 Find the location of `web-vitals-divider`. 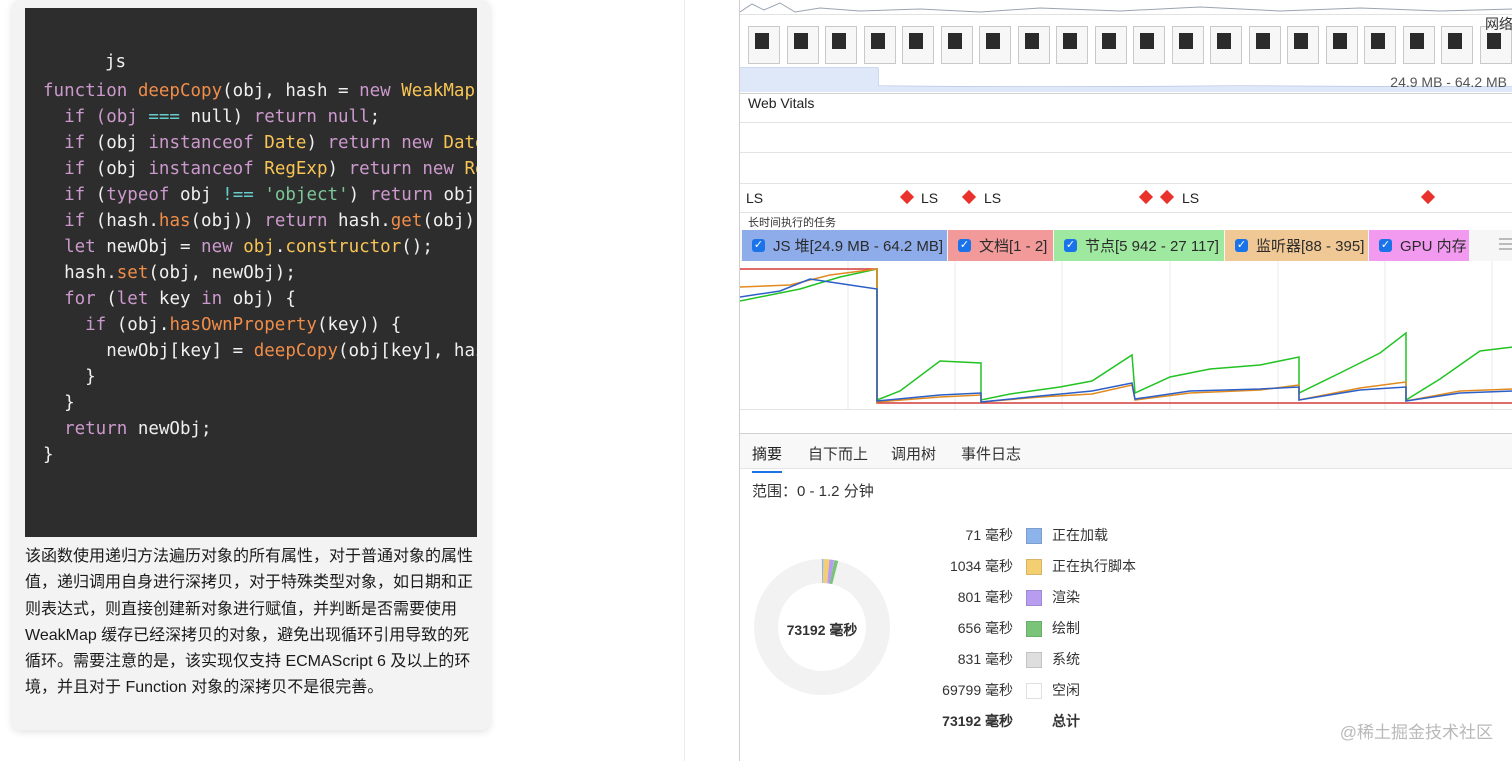

web-vitals-divider is located at coordinates (1126, 152).